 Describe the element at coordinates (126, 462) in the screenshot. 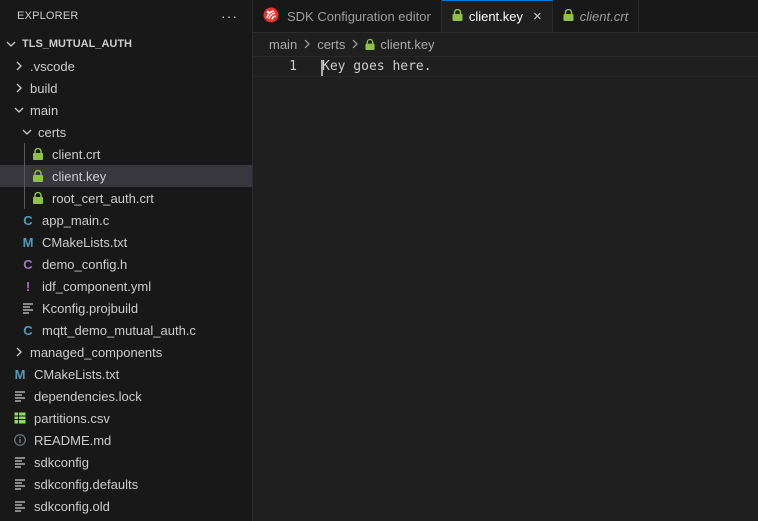

I see `tree-file: sdkconfig` at that location.